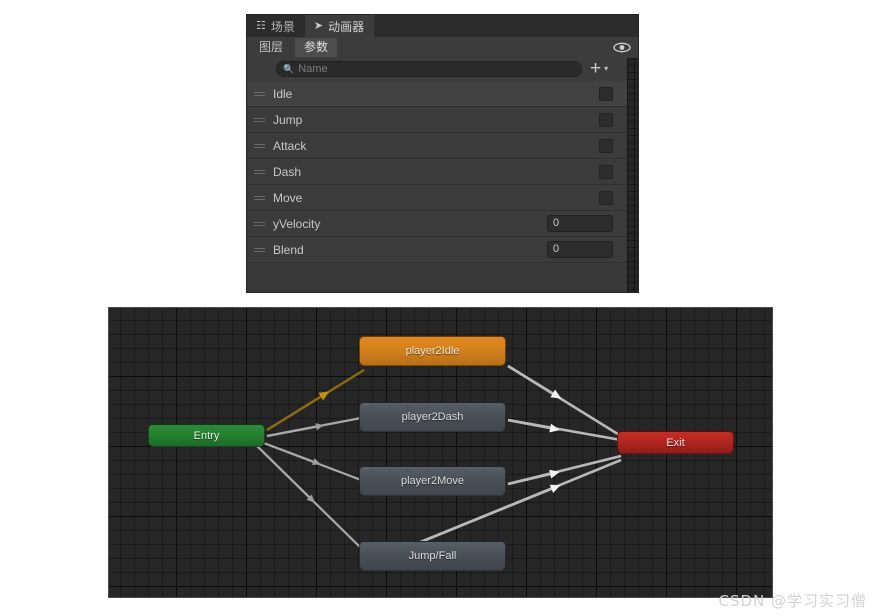 Image resolution: width=875 pixels, height=616 pixels. I want to click on gutter-grid, so click(632, 175).